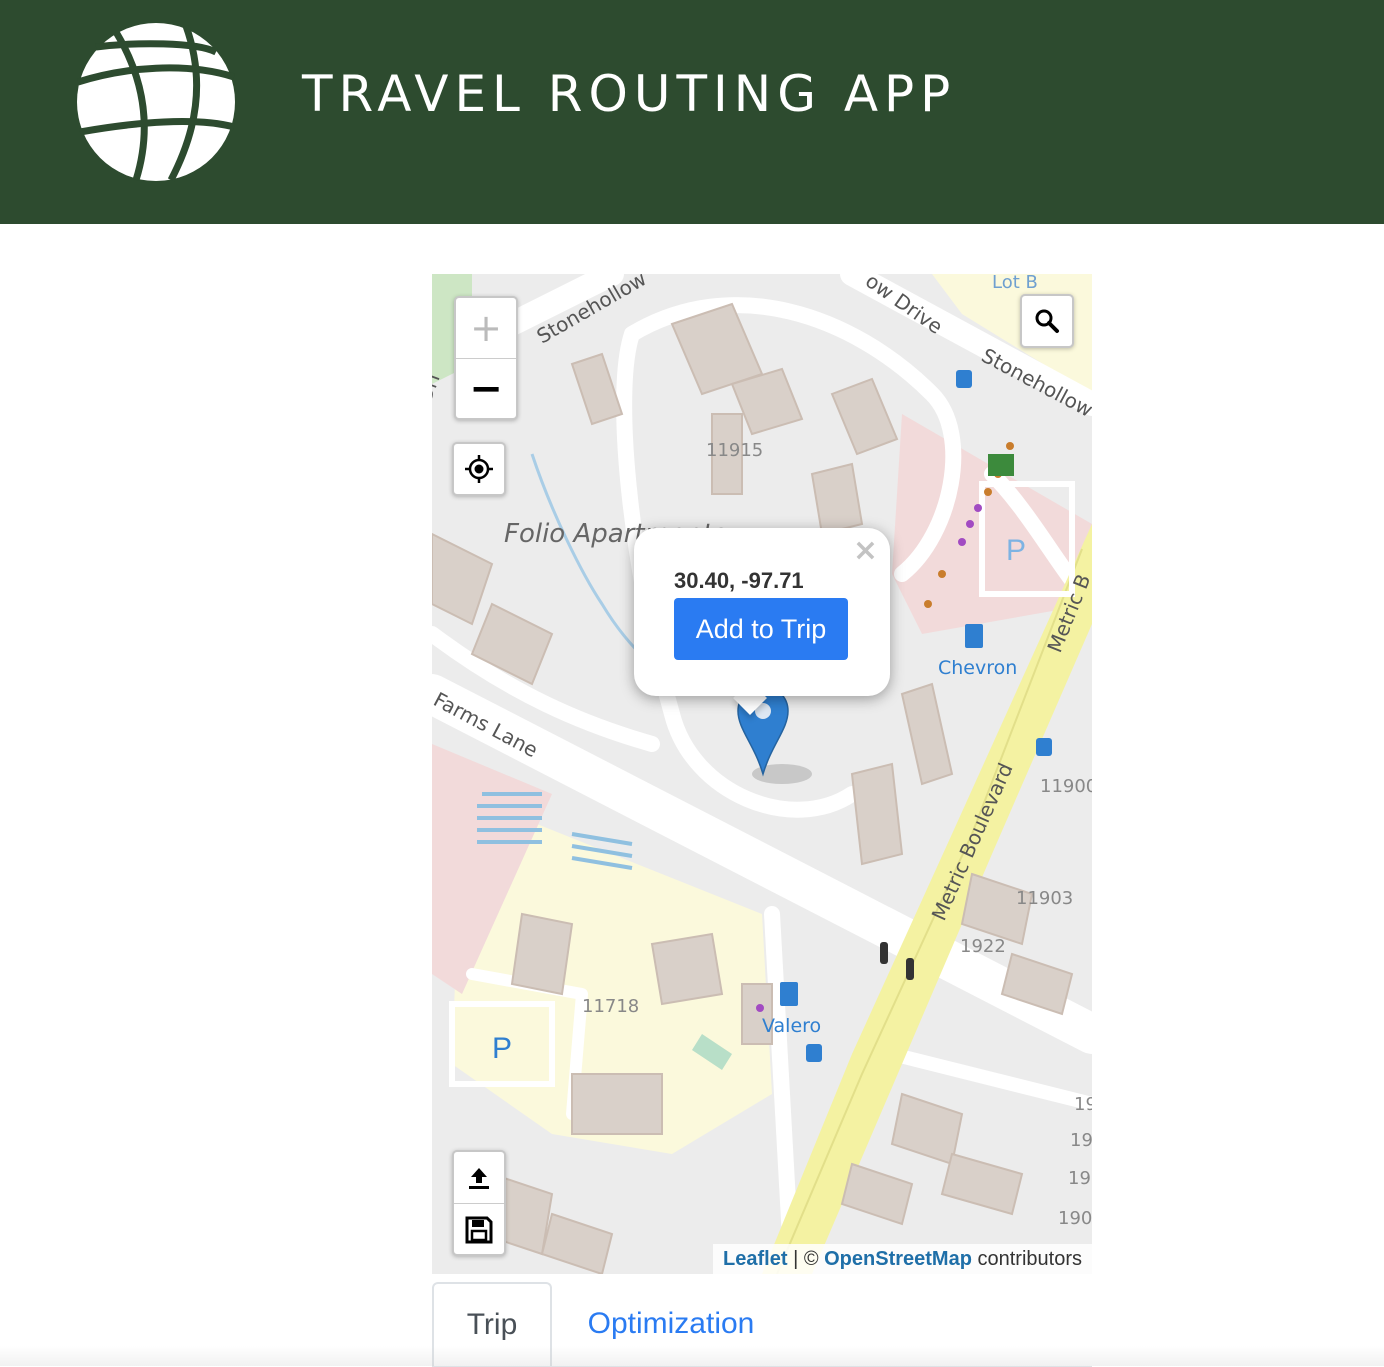  I want to click on map-label: 11915, so click(734, 450).